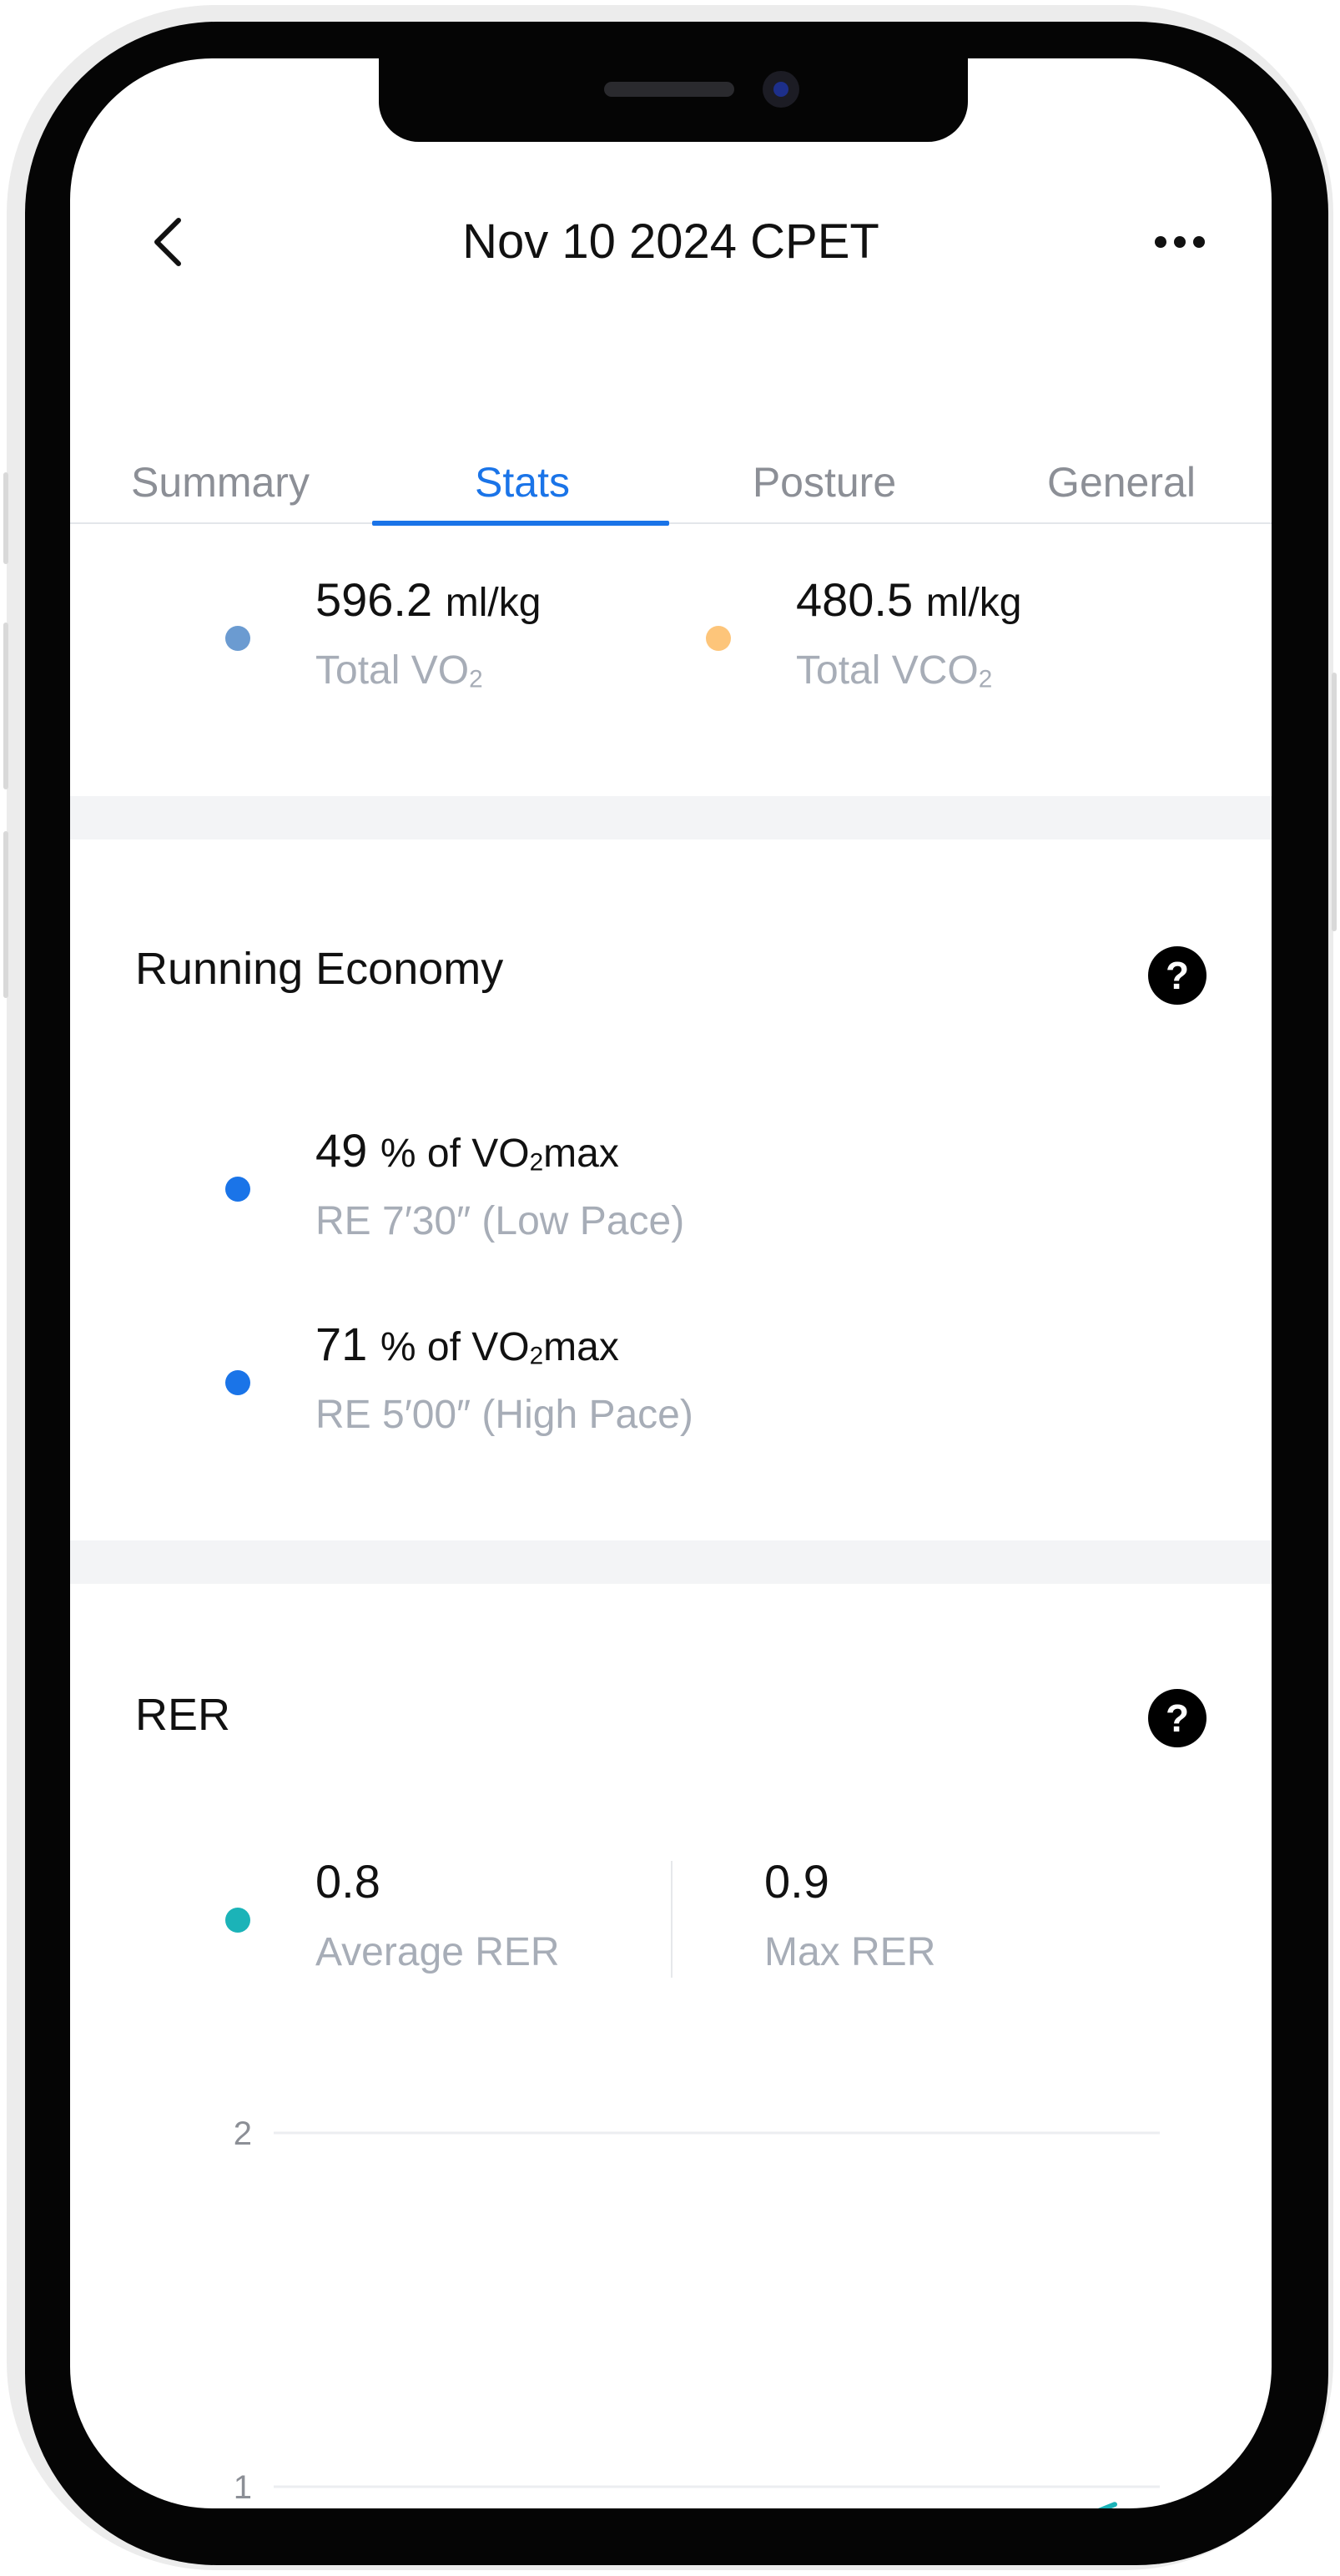 The width and height of the screenshot is (1340, 2576). What do you see at coordinates (536, 1162) in the screenshot?
I see `re-low-unit-subscript: 2` at bounding box center [536, 1162].